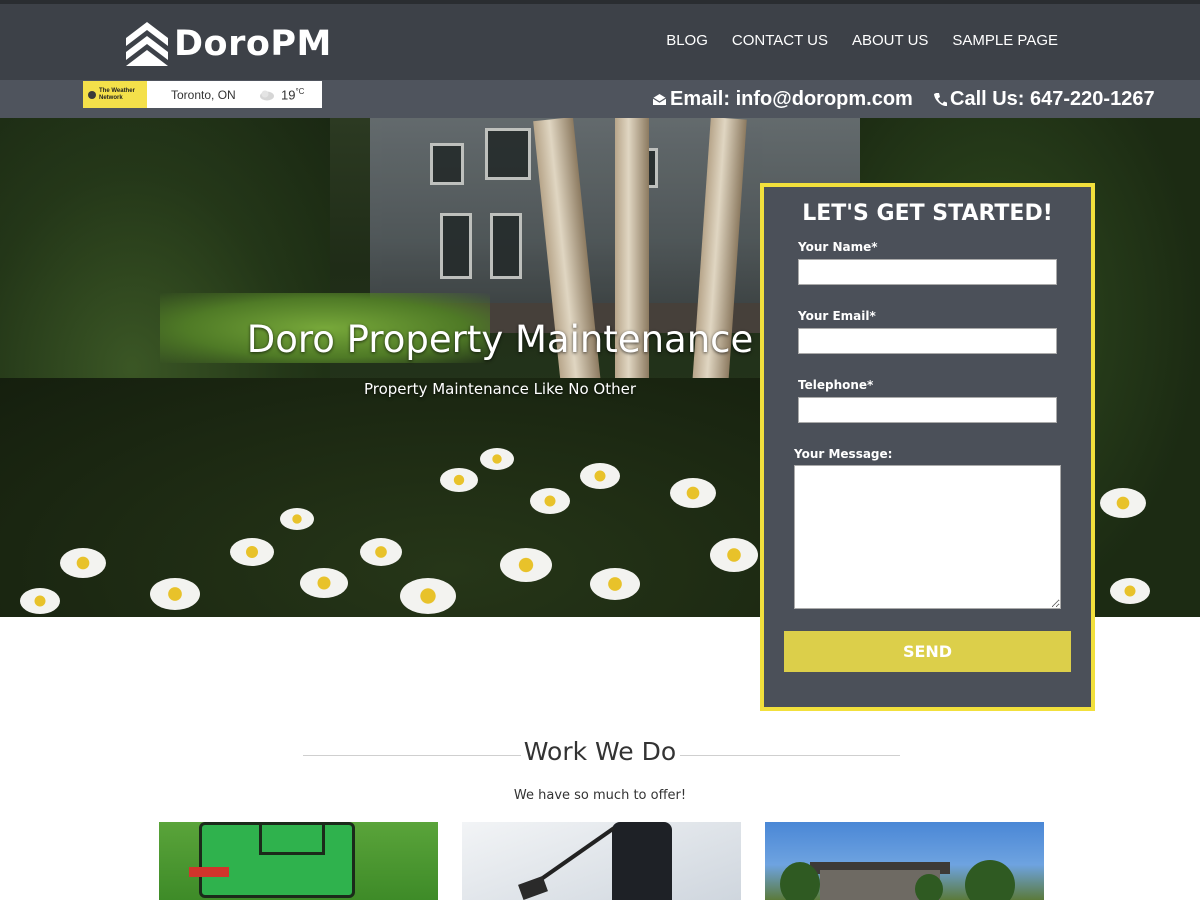 This screenshot has width=1200, height=900. I want to click on snow-shoveler-image, so click(642, 861).